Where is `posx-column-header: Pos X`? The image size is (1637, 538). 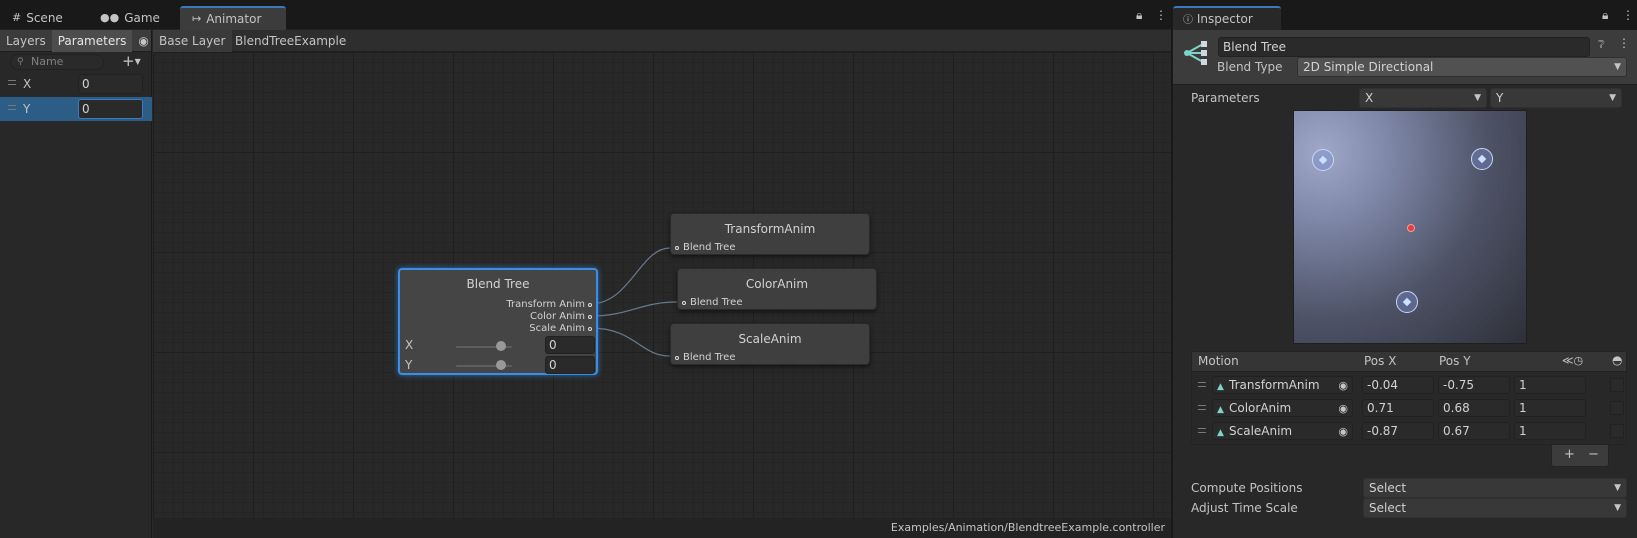 posx-column-header: Pos X is located at coordinates (1380, 361).